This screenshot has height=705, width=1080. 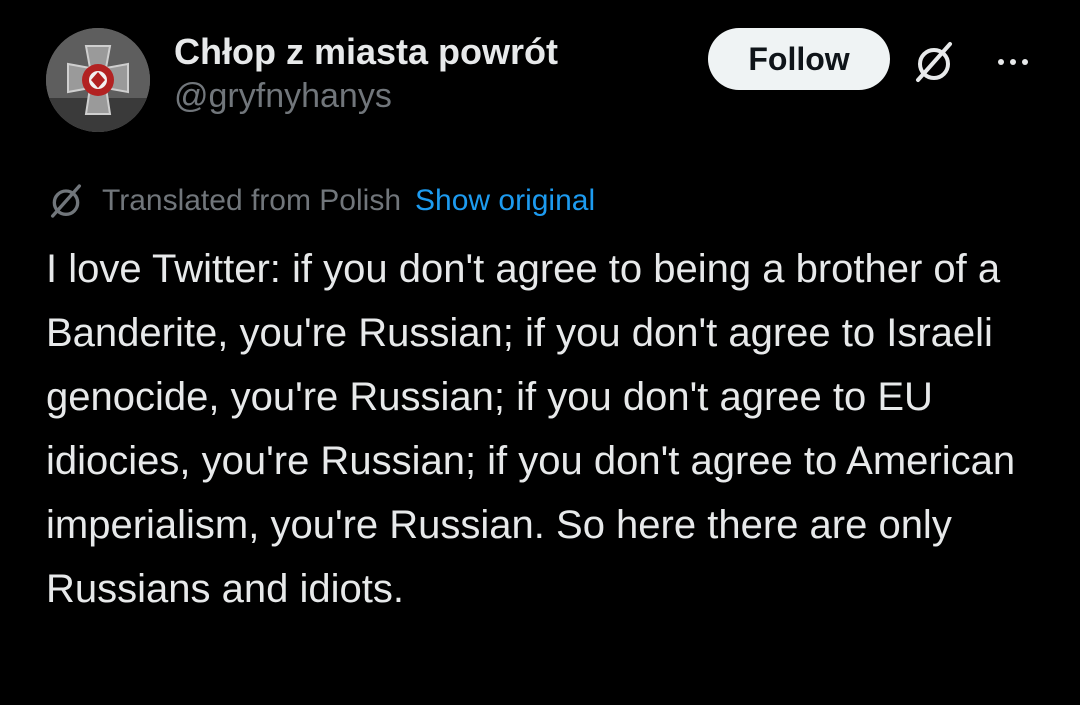 What do you see at coordinates (505, 201) in the screenshot?
I see `show-original-link: Show original` at bounding box center [505, 201].